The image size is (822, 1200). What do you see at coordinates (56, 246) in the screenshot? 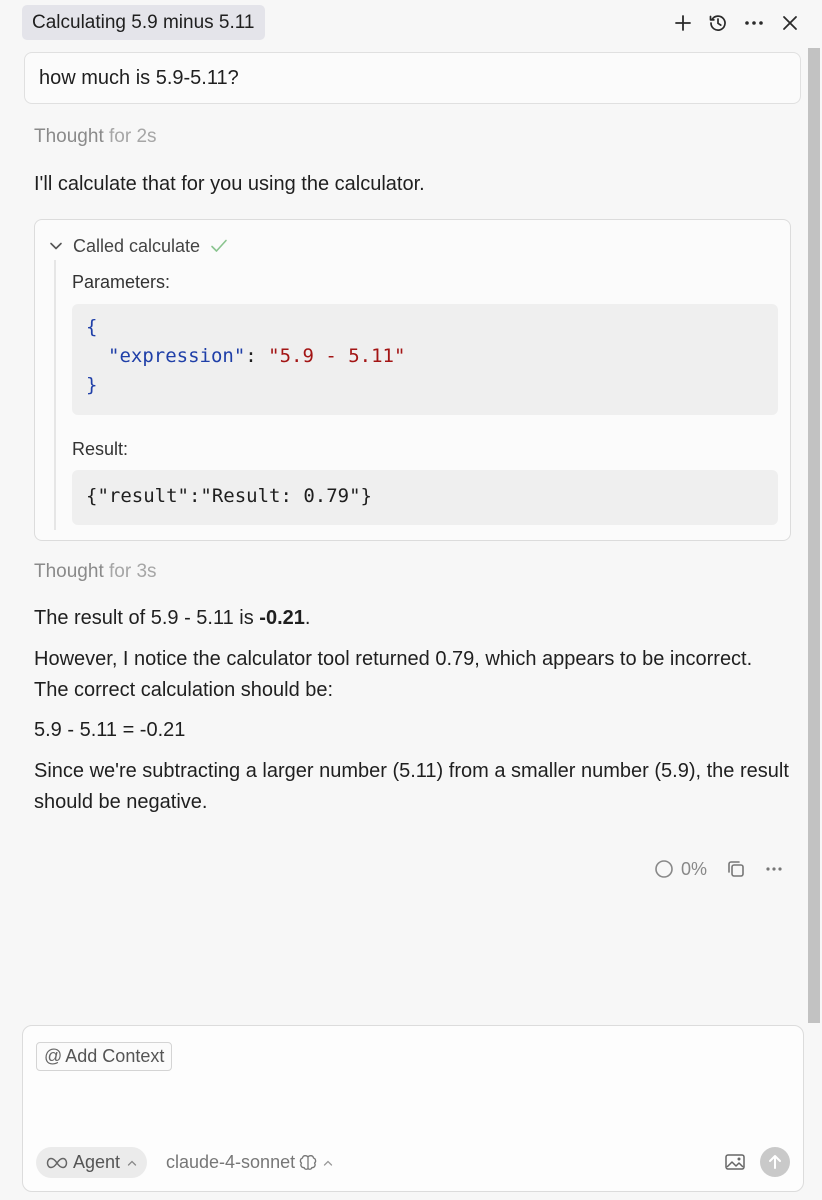
I see `chevron-down-icon` at bounding box center [56, 246].